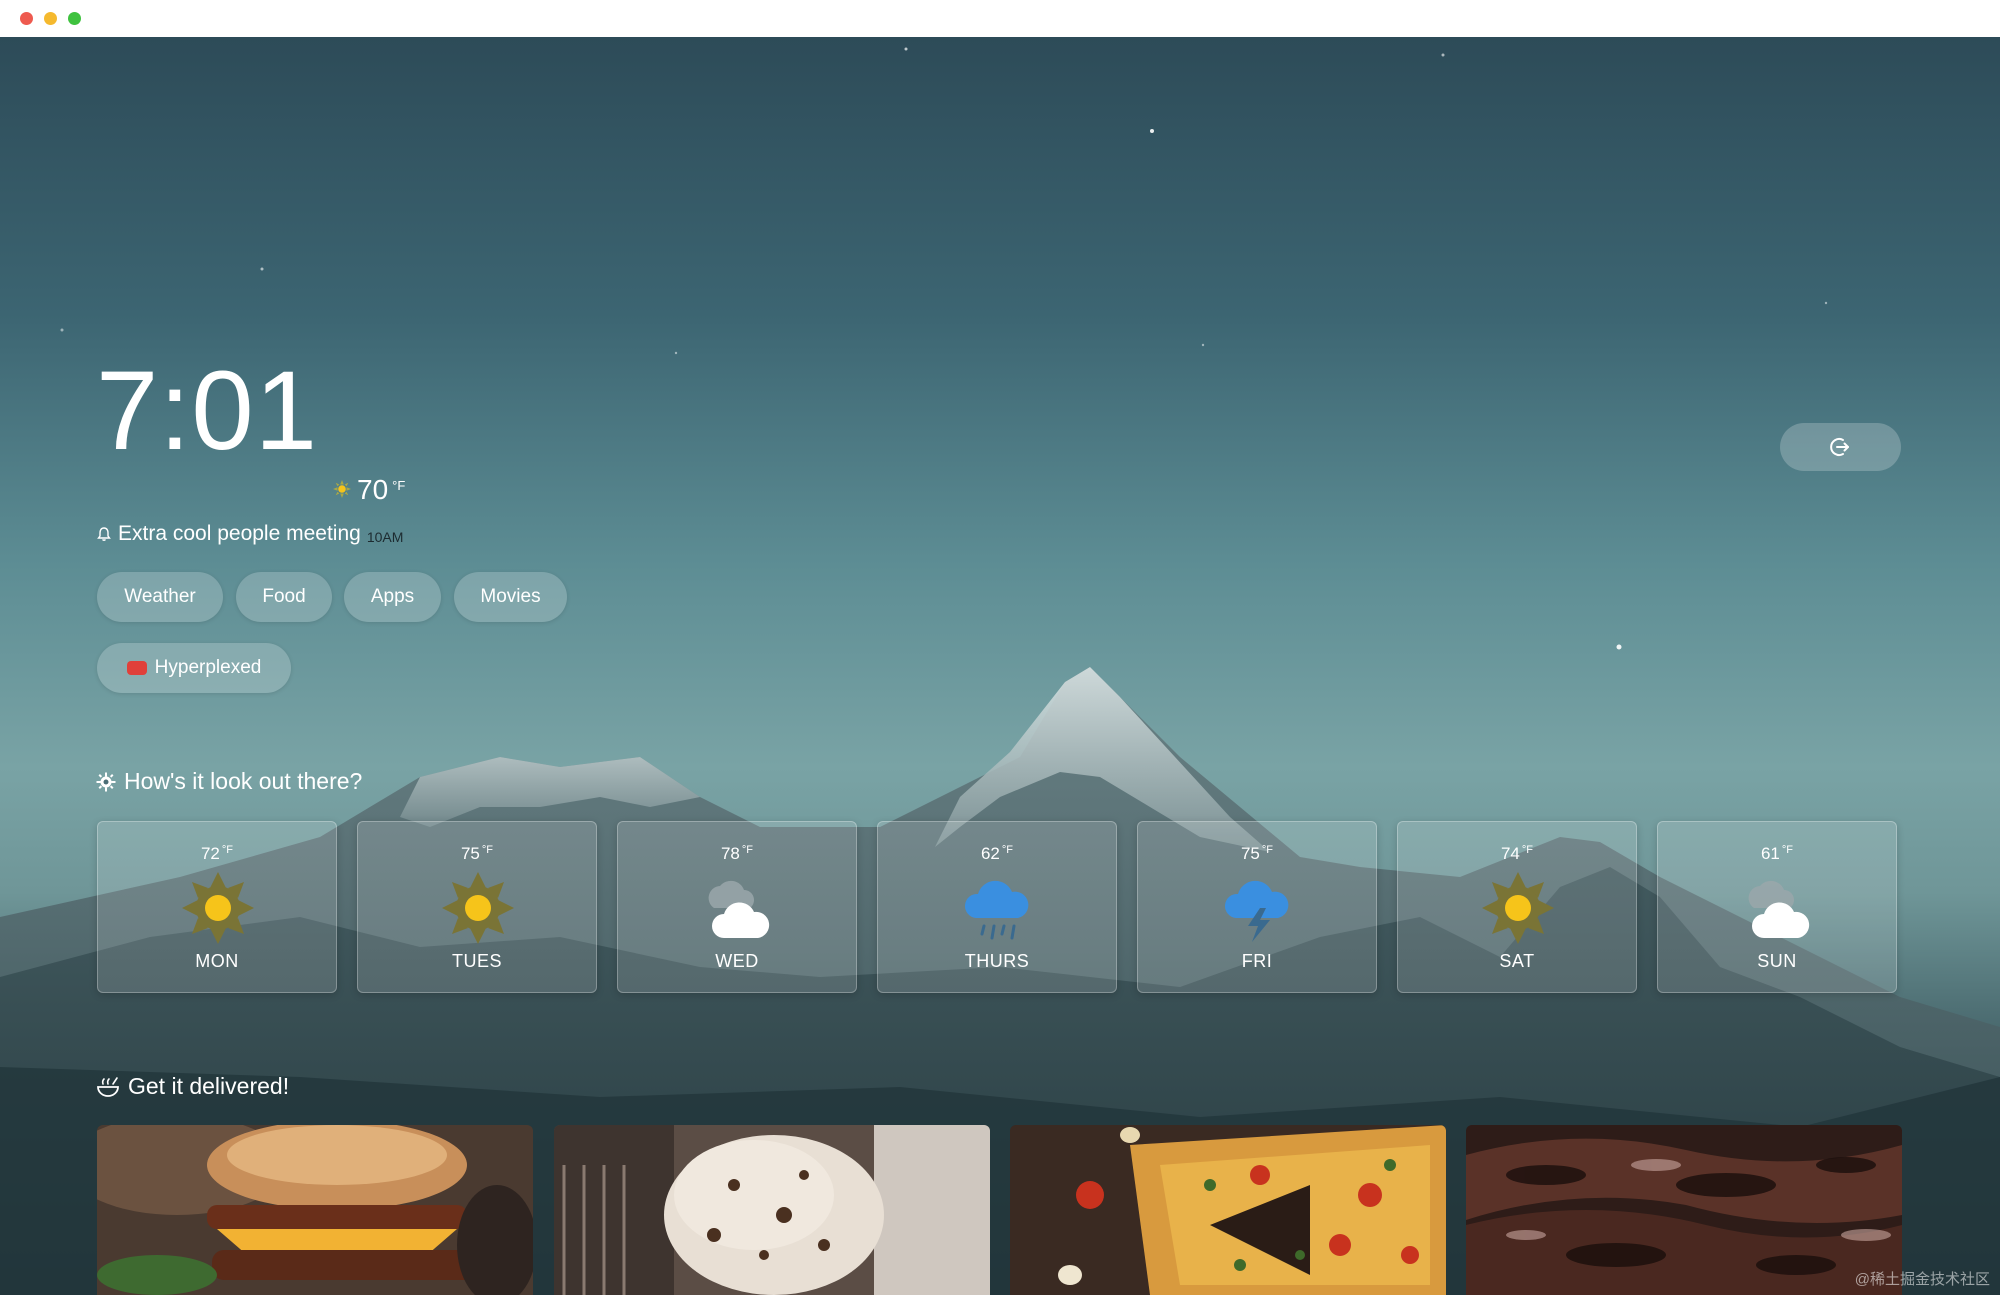  What do you see at coordinates (737, 961) in the screenshot?
I see `forecast-day: WED` at bounding box center [737, 961].